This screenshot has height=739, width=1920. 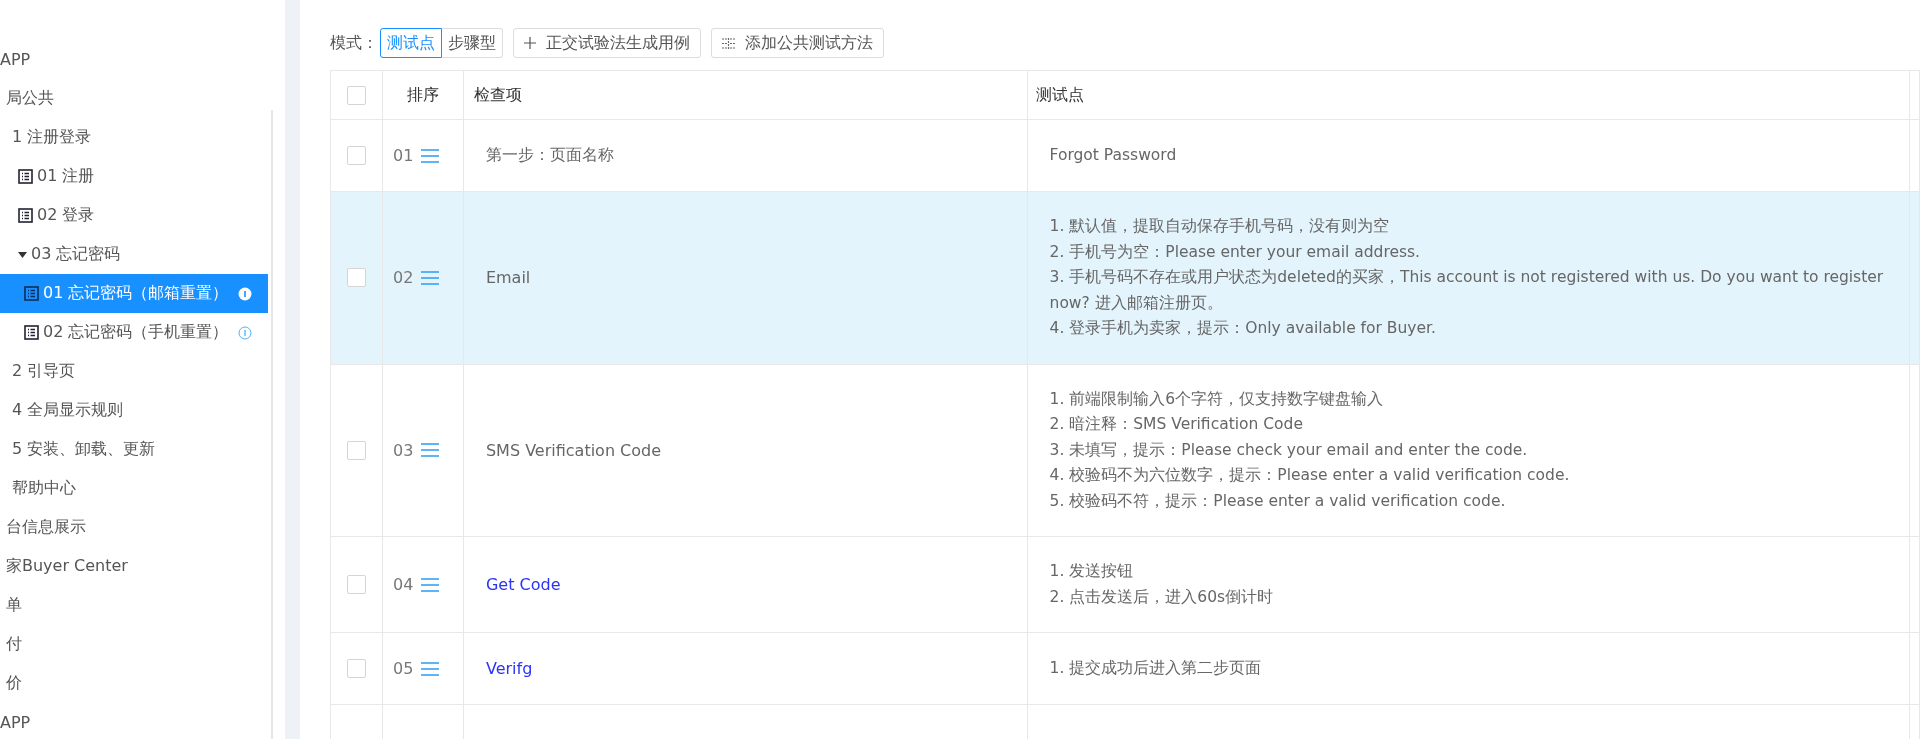 I want to click on tree-item: 台信息展示, so click(x=134, y=527).